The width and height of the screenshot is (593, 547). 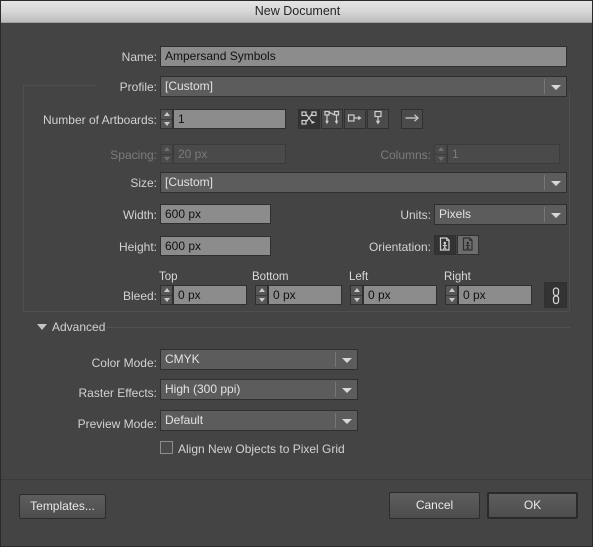 I want to click on bleed-left-stepper, so click(x=356, y=295).